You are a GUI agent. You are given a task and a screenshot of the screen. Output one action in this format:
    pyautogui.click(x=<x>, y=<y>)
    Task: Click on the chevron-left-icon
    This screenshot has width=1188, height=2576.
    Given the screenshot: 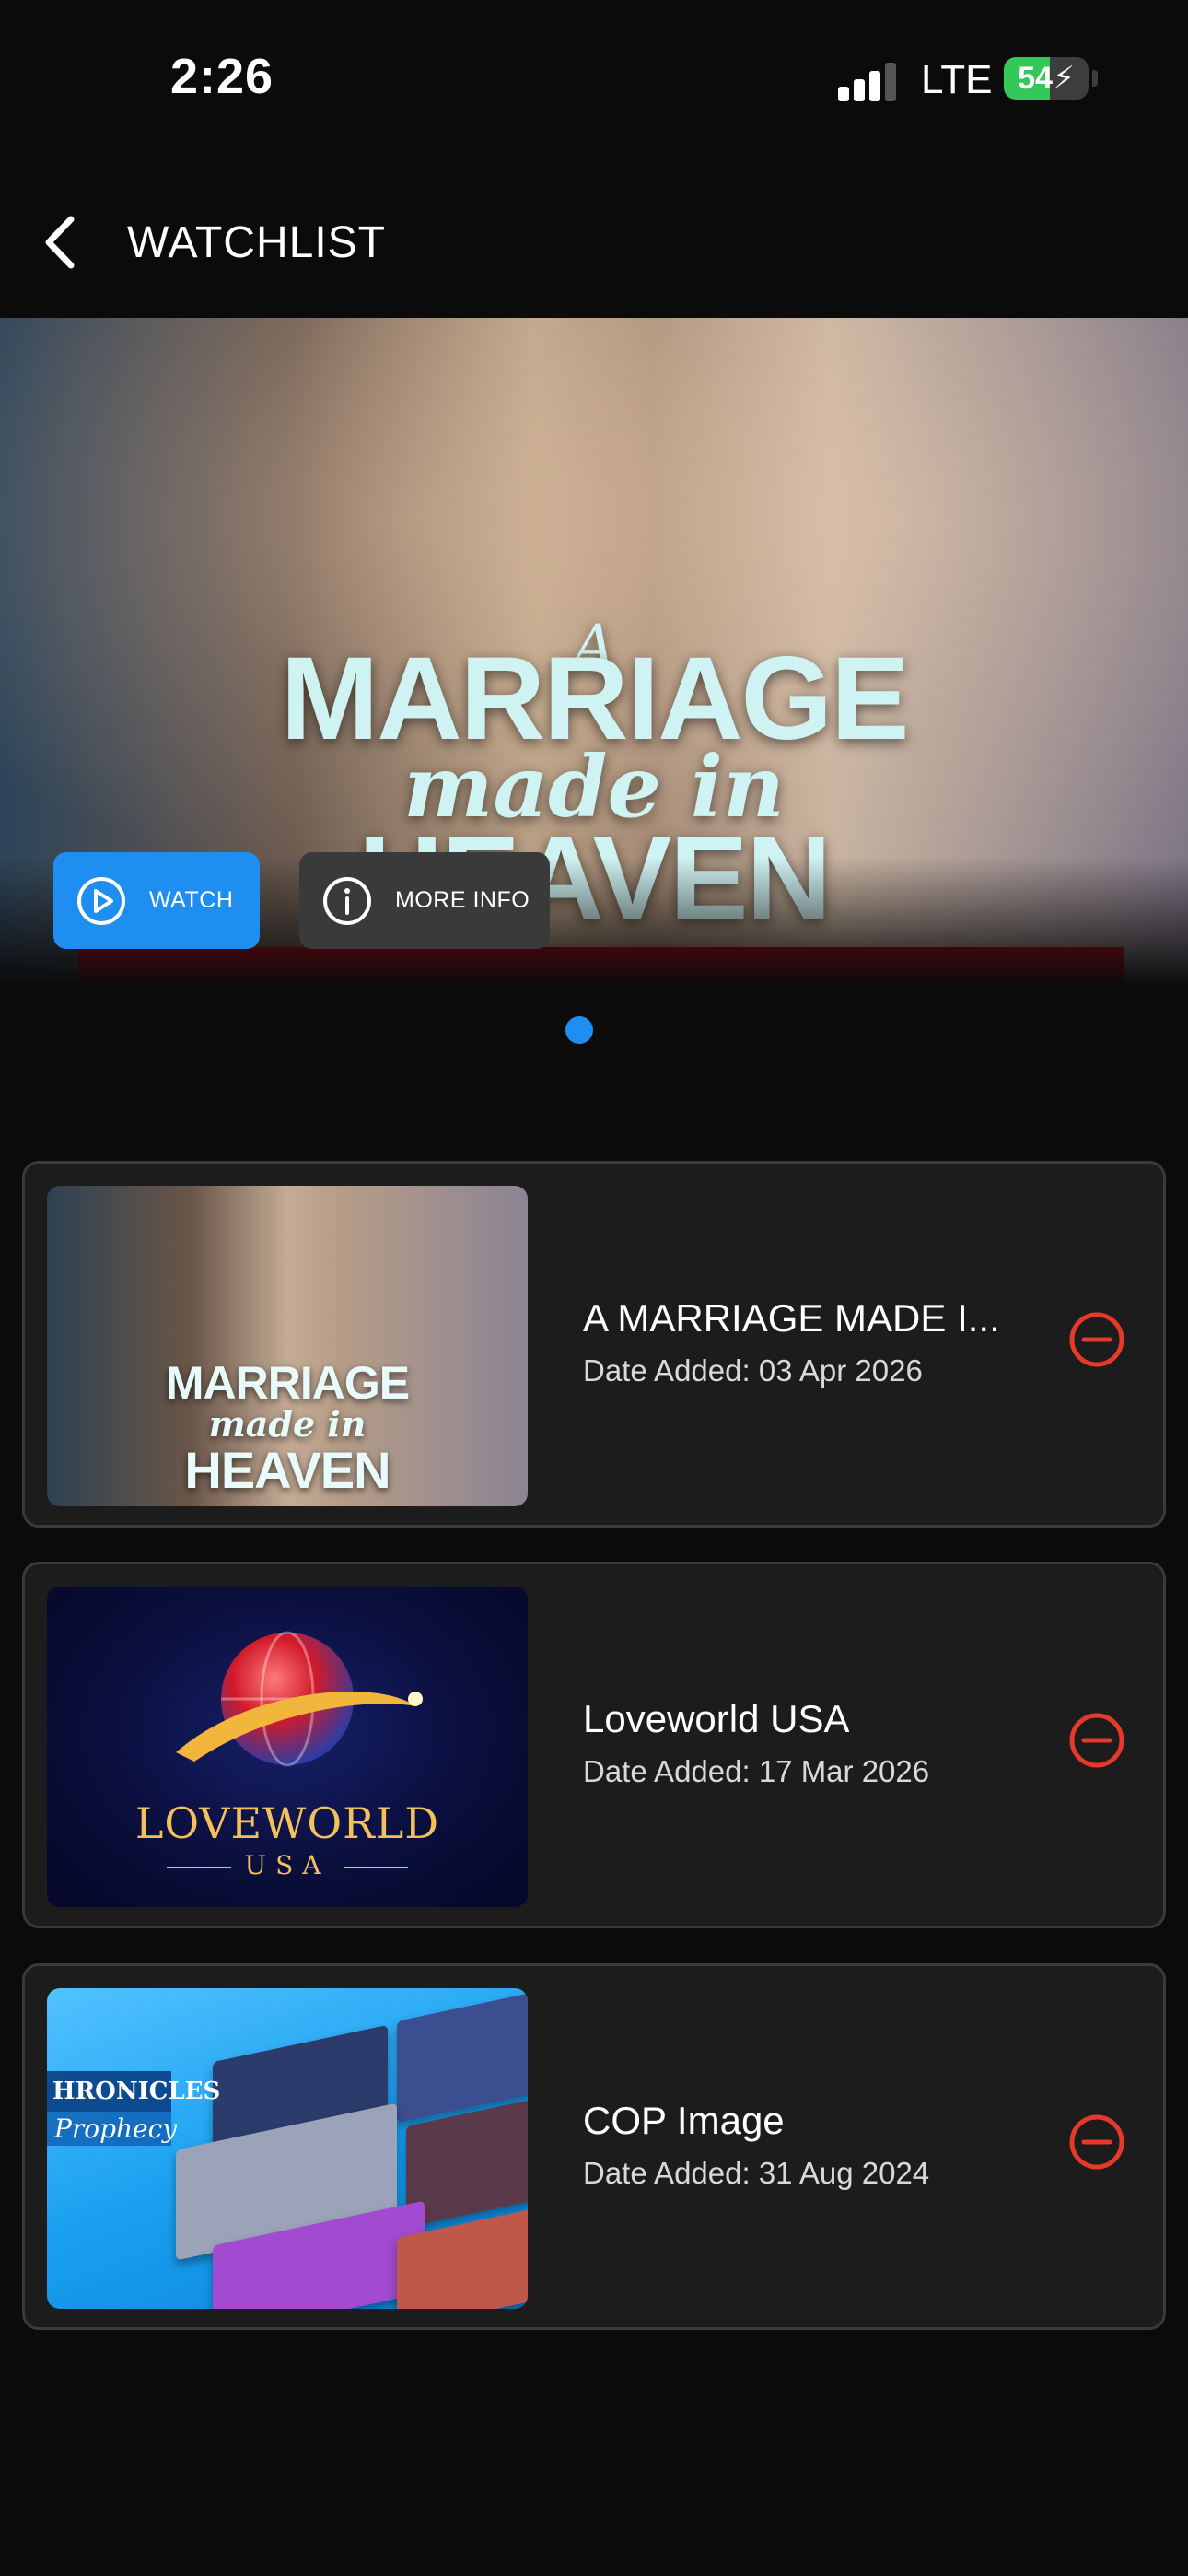 What is the action you would take?
    pyautogui.click(x=60, y=243)
    